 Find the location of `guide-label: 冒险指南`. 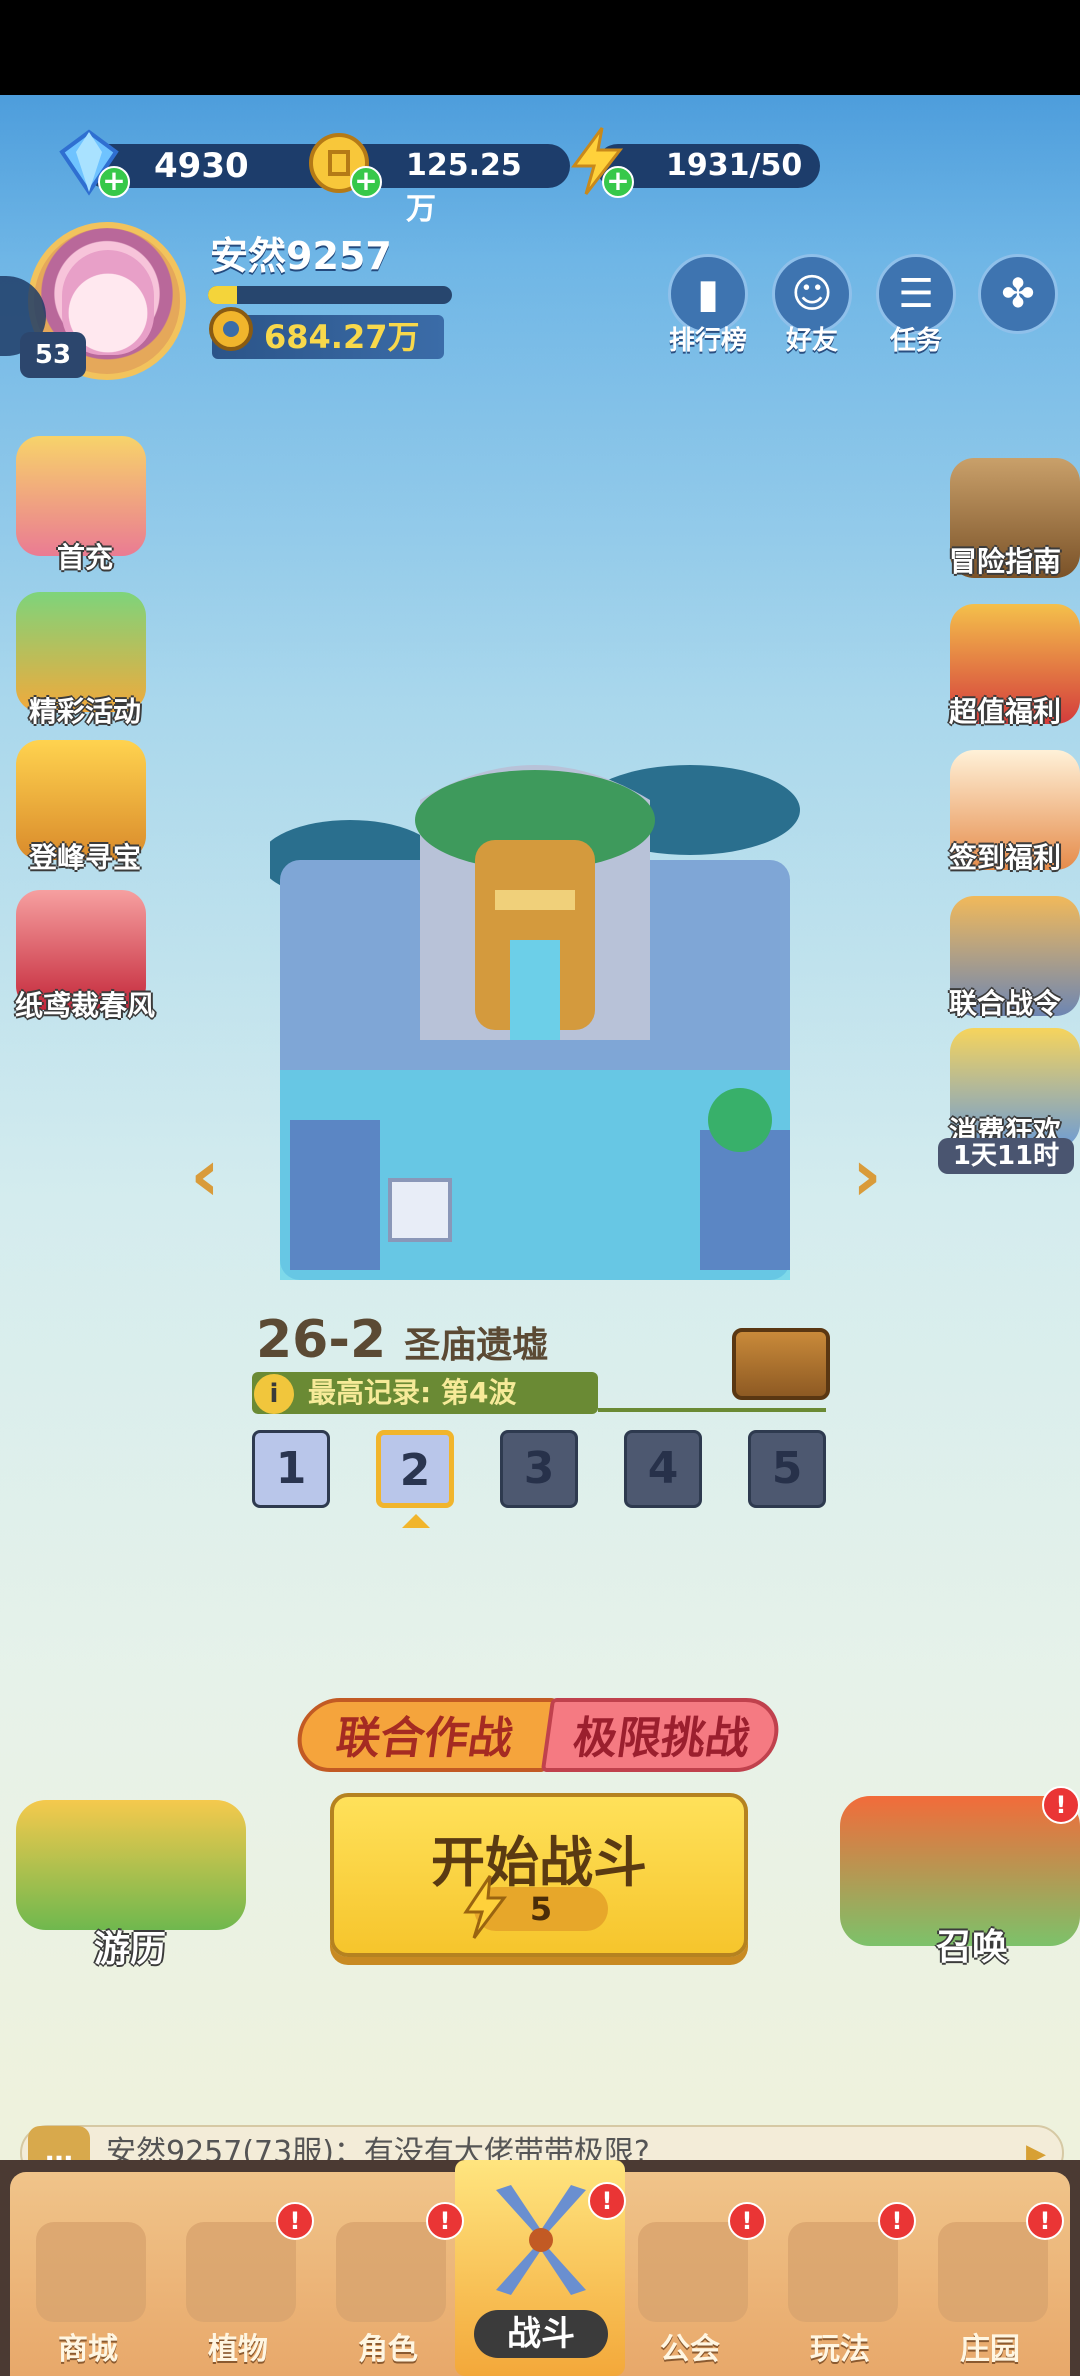

guide-label: 冒险指南 is located at coordinates (1004, 561).